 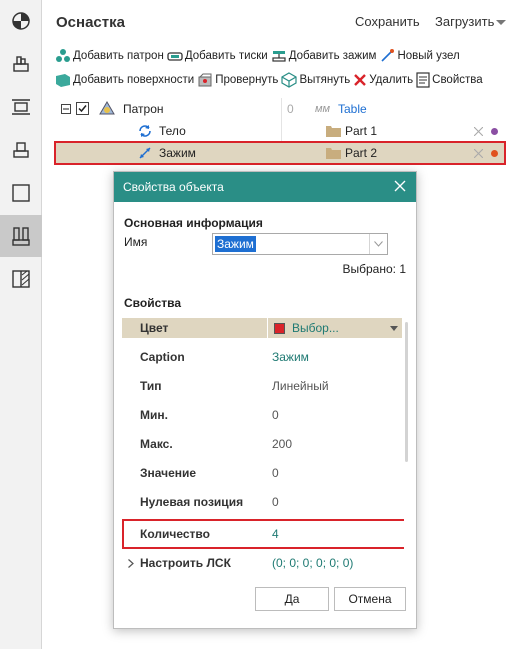 I want to click on tree-unit: мм, so click(x=323, y=109).